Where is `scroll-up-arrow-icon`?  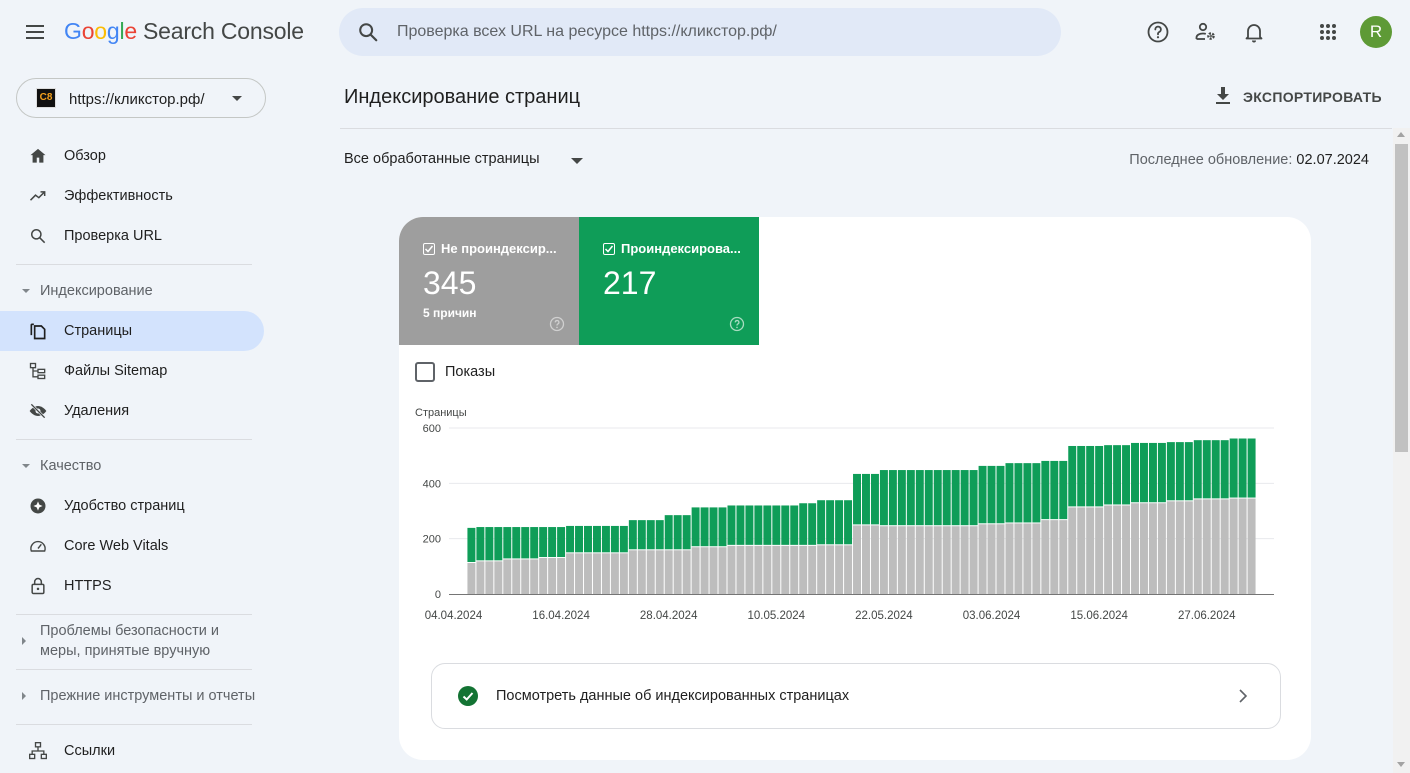
scroll-up-arrow-icon is located at coordinates (1401, 134).